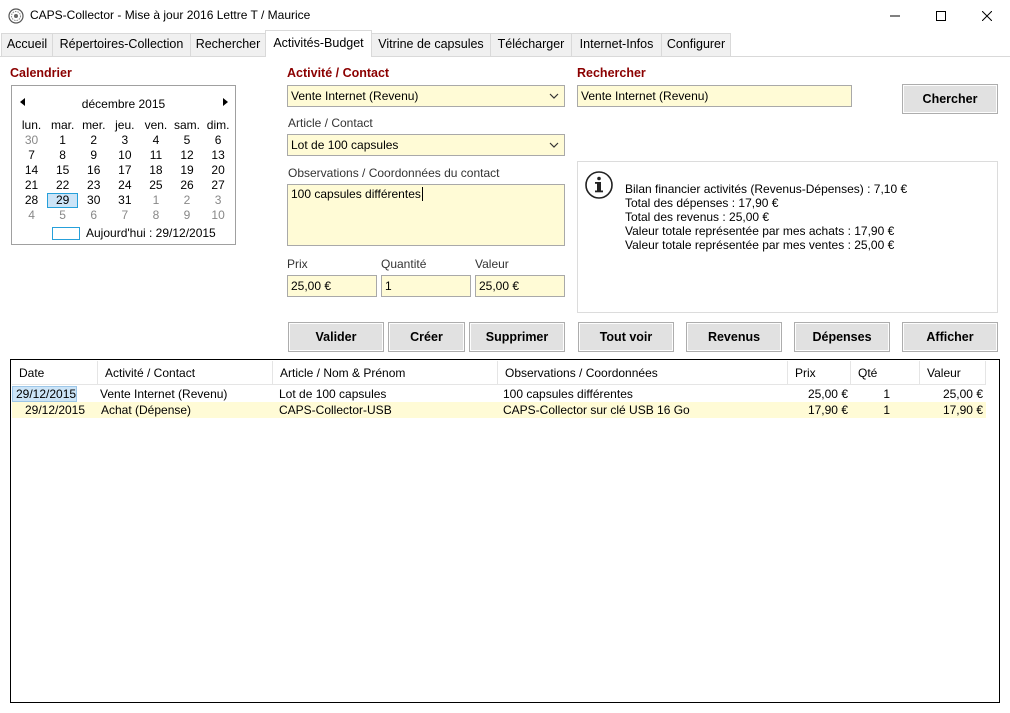 This screenshot has width=1010, height=713. I want to click on validate-button: Valider, so click(336, 337).